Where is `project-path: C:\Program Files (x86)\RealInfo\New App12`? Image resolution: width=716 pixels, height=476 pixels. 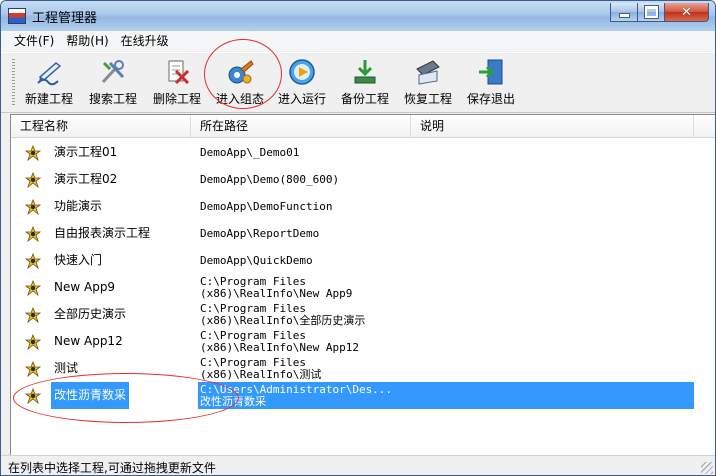 project-path: C:\Program Files (x86)\RealInfo\New App12 is located at coordinates (350, 341).